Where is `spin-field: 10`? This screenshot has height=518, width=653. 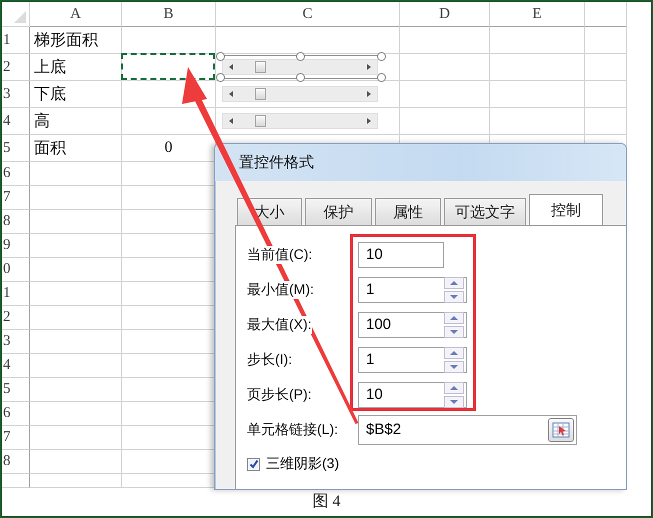
spin-field: 10 is located at coordinates (412, 395).